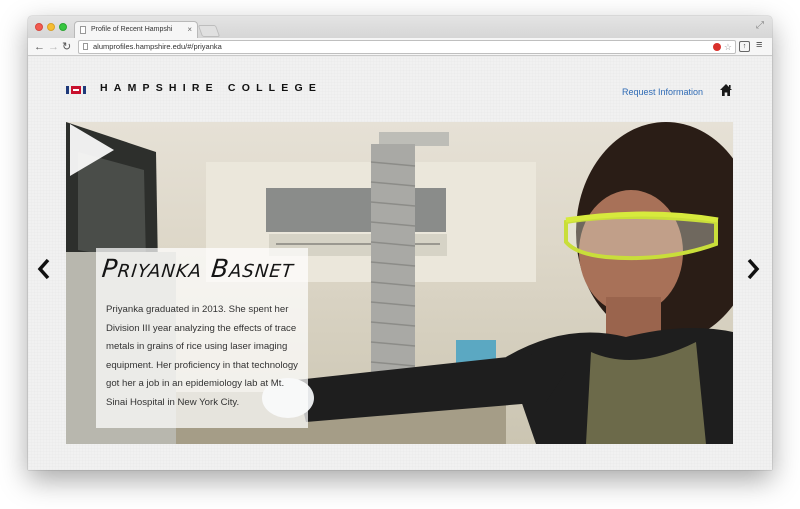 Image resolution: width=800 pixels, height=509 pixels. Describe the element at coordinates (83, 30) in the screenshot. I see `document-icon` at that location.